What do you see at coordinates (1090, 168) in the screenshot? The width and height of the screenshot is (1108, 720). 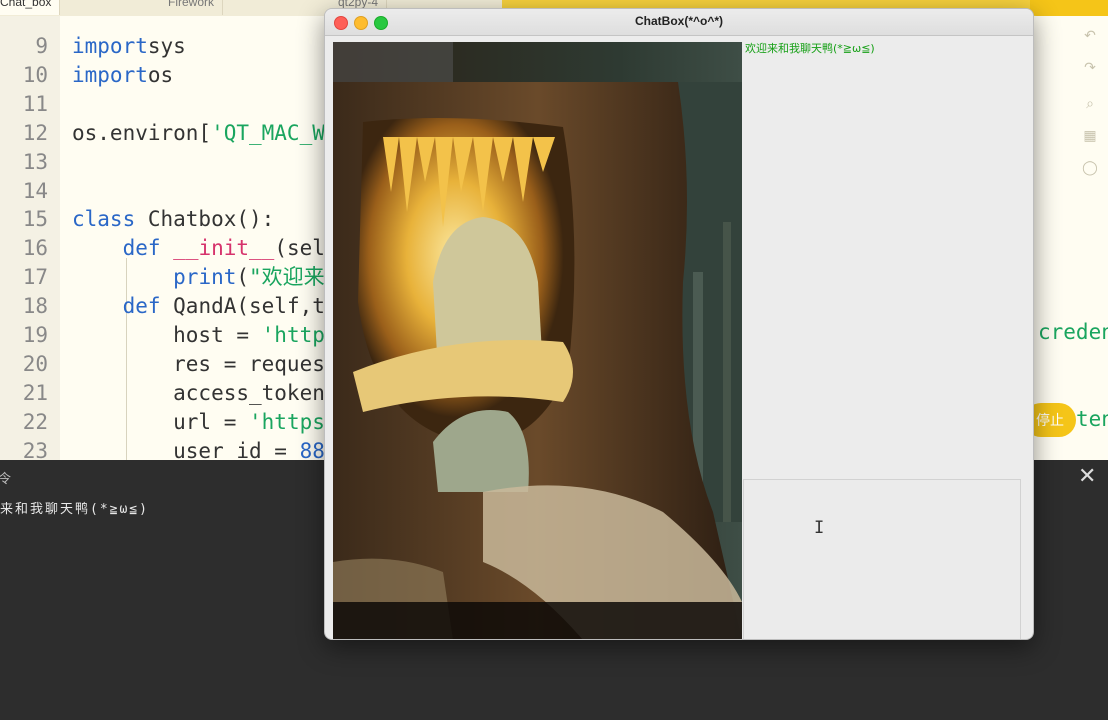 I see `comment-icon: ◯` at bounding box center [1090, 168].